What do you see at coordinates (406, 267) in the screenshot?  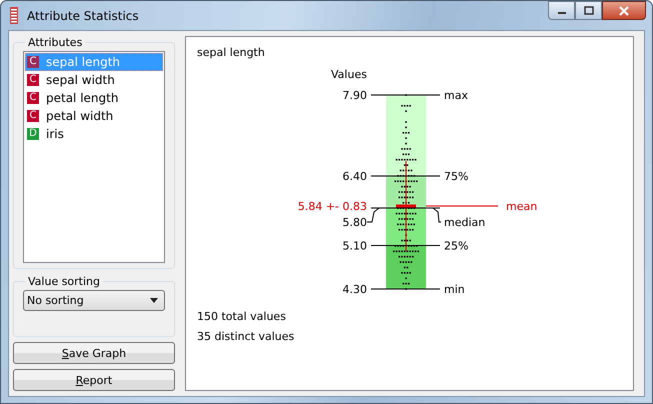 I see `quartile-band` at bounding box center [406, 267].